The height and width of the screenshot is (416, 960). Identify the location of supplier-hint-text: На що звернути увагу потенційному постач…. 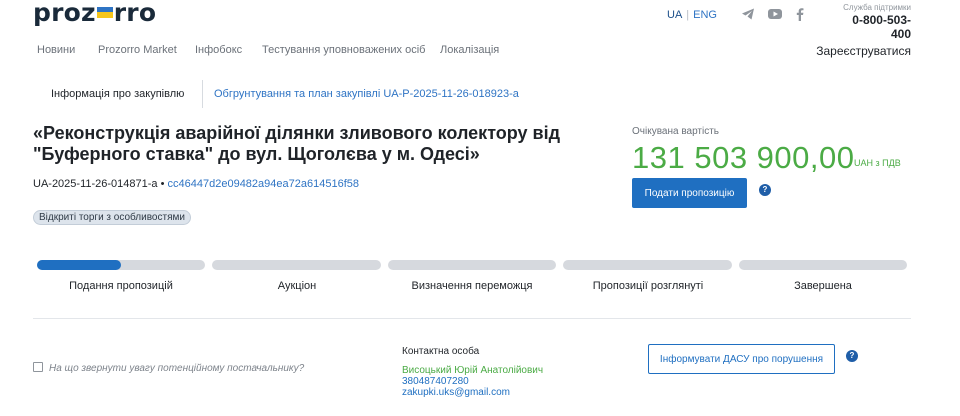
(177, 368).